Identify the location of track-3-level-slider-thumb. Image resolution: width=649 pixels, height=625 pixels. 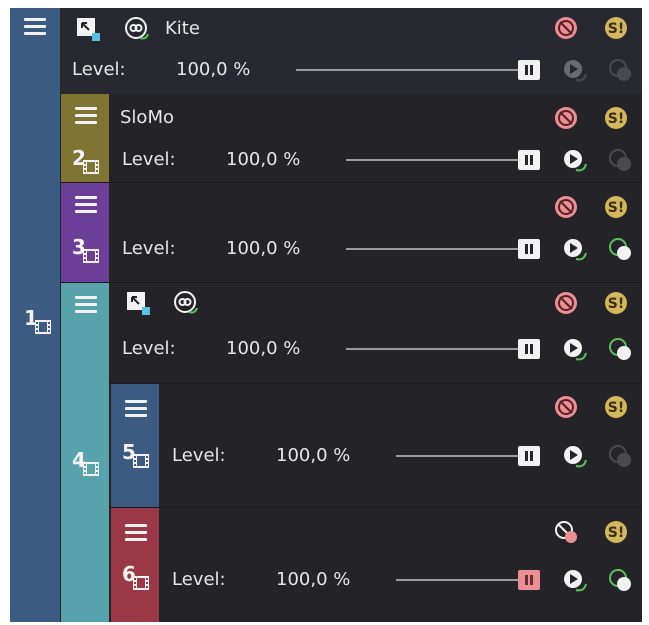
(529, 249).